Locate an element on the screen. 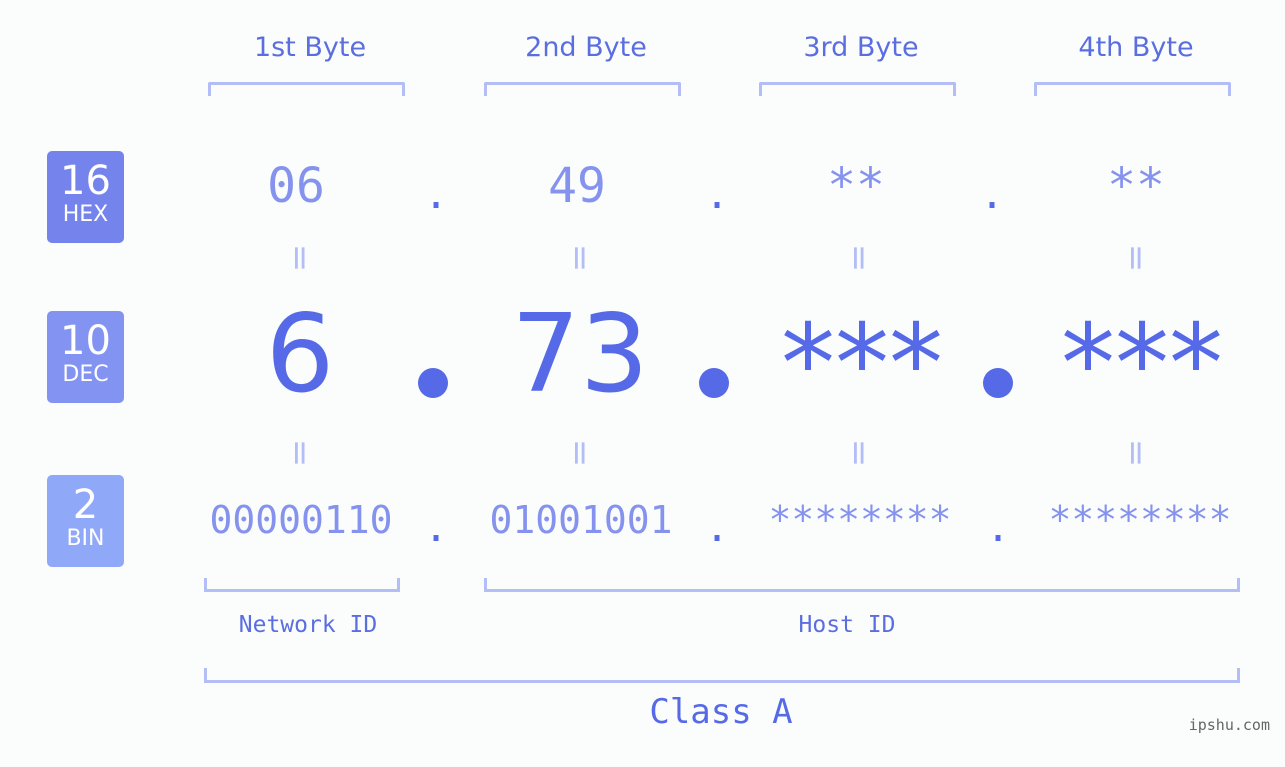 This screenshot has height=767, width=1285. column-header-byte-4: 4th Byte is located at coordinates (1136, 47).